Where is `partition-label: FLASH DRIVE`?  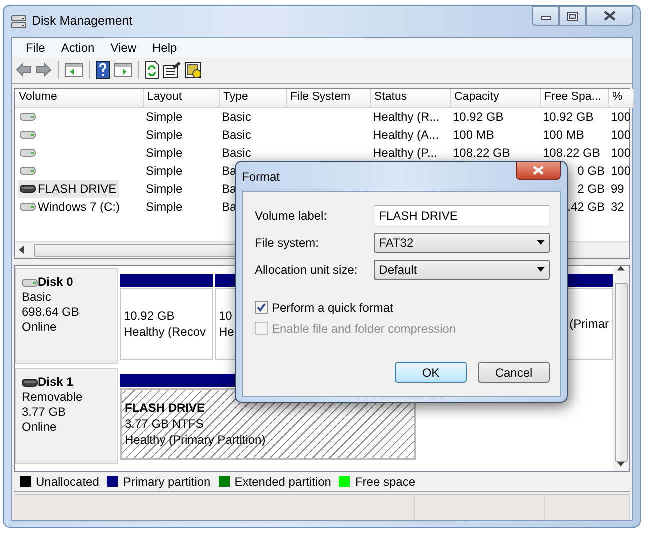 partition-label: FLASH DRIVE is located at coordinates (165, 408).